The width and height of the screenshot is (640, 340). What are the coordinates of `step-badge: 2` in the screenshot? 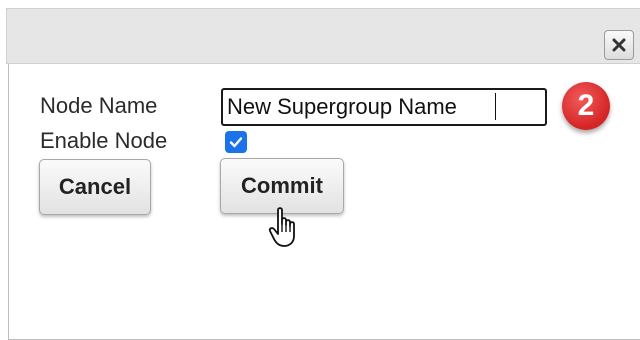 It's located at (586, 106).